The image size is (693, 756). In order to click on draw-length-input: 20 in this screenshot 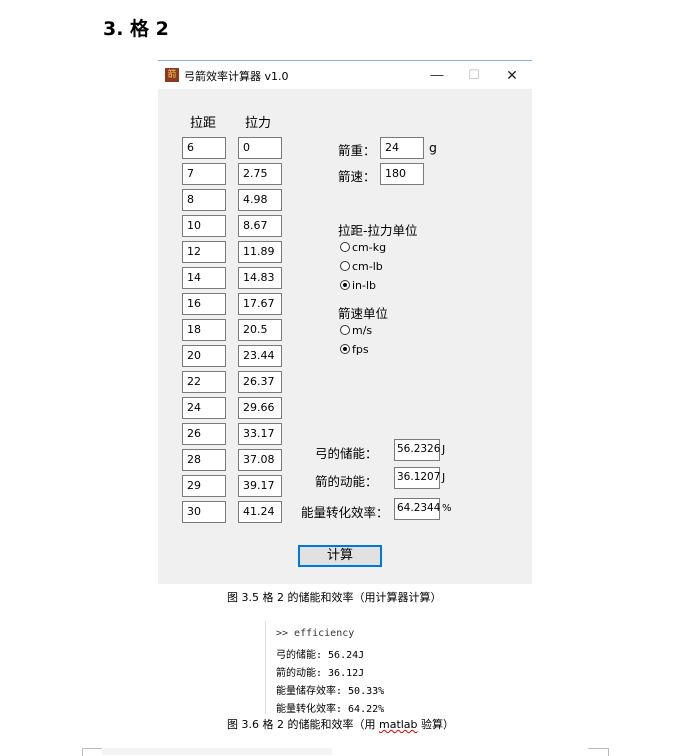, I will do `click(204, 356)`.